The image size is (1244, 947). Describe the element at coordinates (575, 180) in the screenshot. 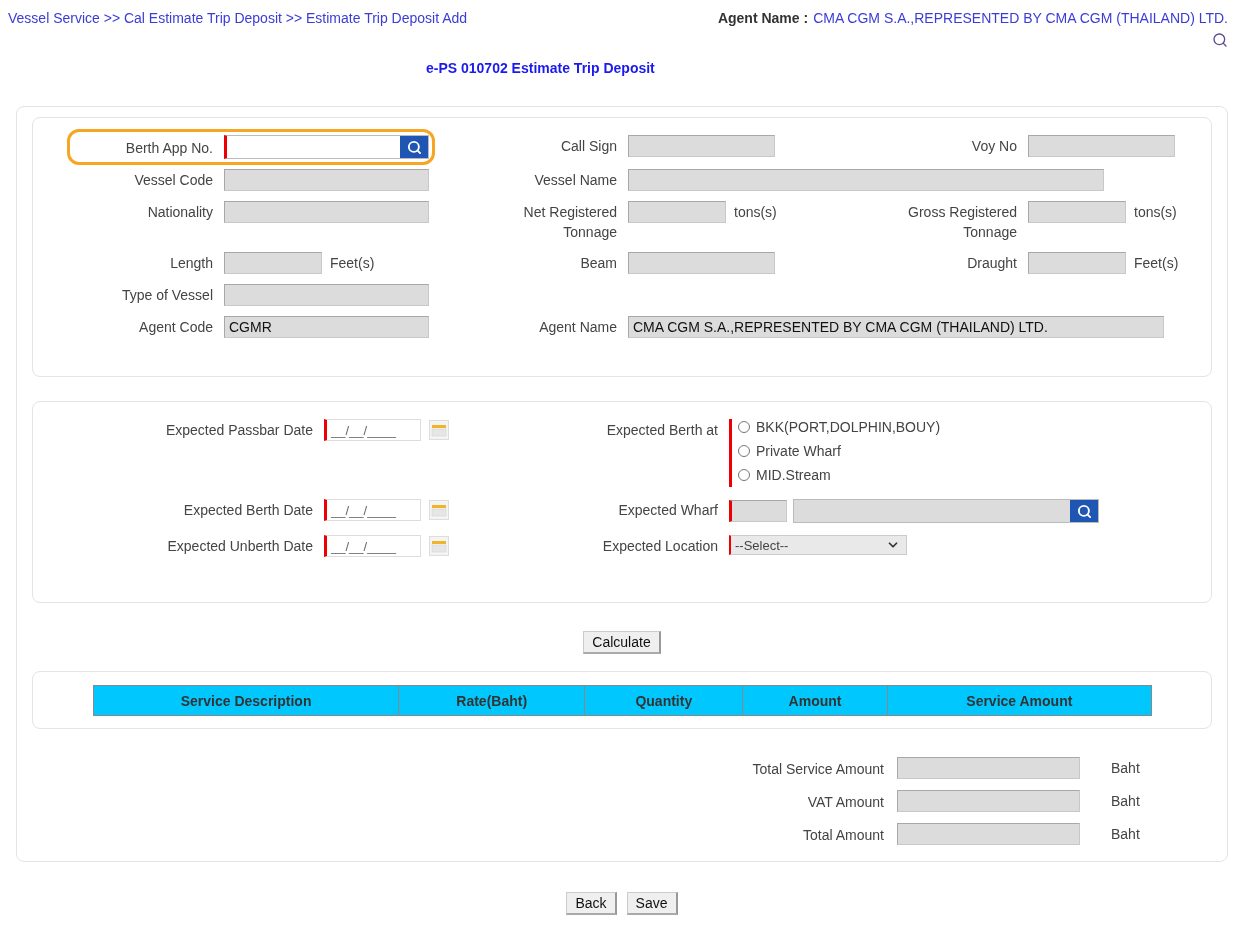

I see `field-label: Vessel Name` at that location.